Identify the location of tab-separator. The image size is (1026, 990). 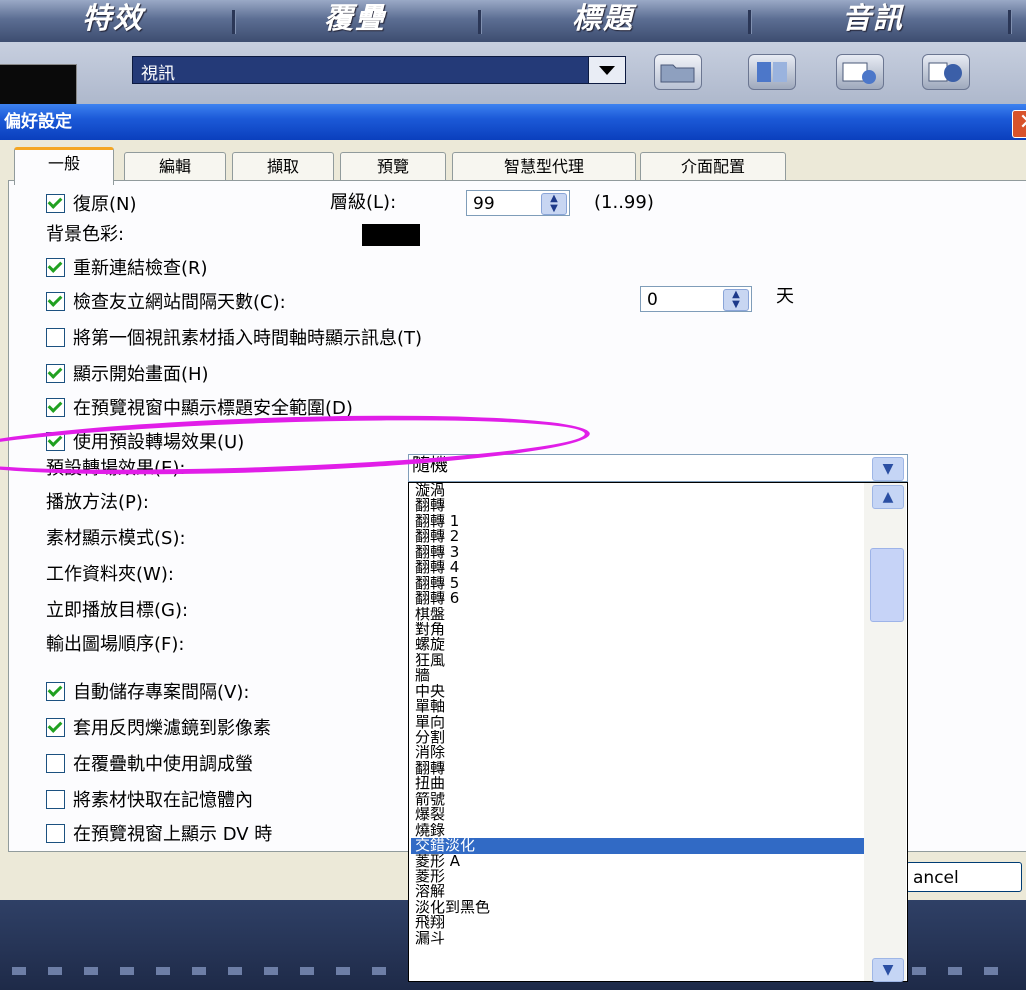
(1010, 22).